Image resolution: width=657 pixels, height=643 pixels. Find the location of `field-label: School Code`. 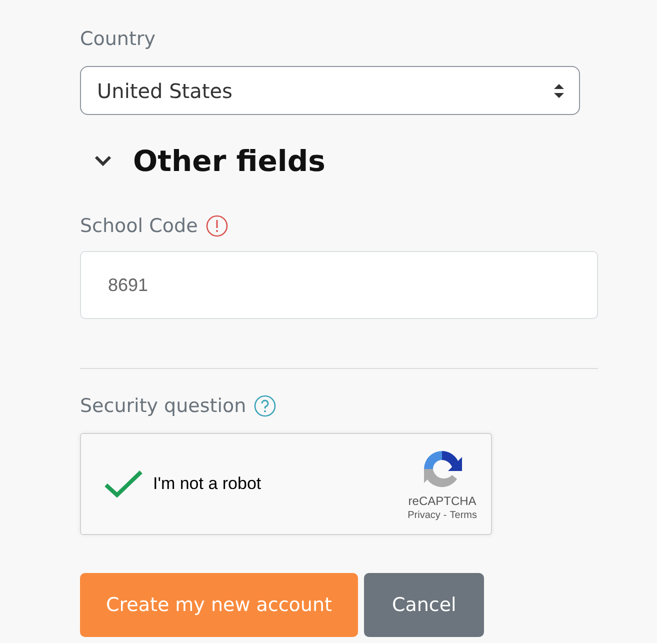

field-label: School Code is located at coordinates (139, 226).